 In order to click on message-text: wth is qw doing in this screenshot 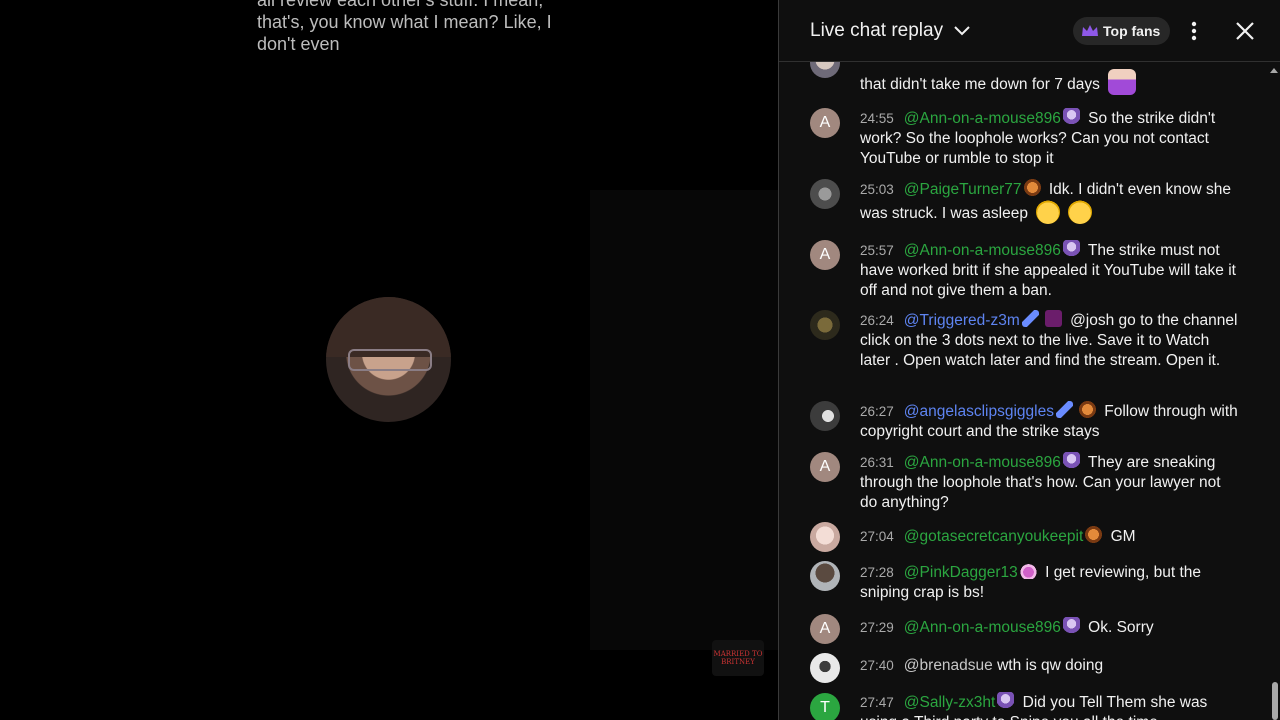, I will do `click(1050, 665)`.